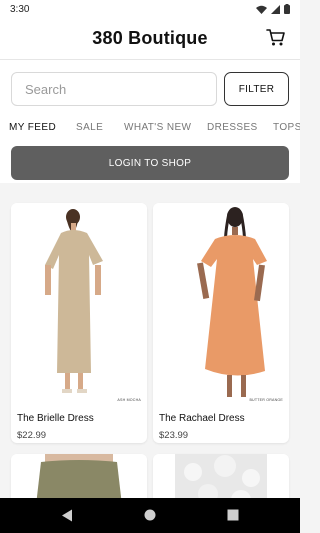  What do you see at coordinates (157, 127) in the screenshot?
I see `tab-whats-new: WHAT'S NEW` at bounding box center [157, 127].